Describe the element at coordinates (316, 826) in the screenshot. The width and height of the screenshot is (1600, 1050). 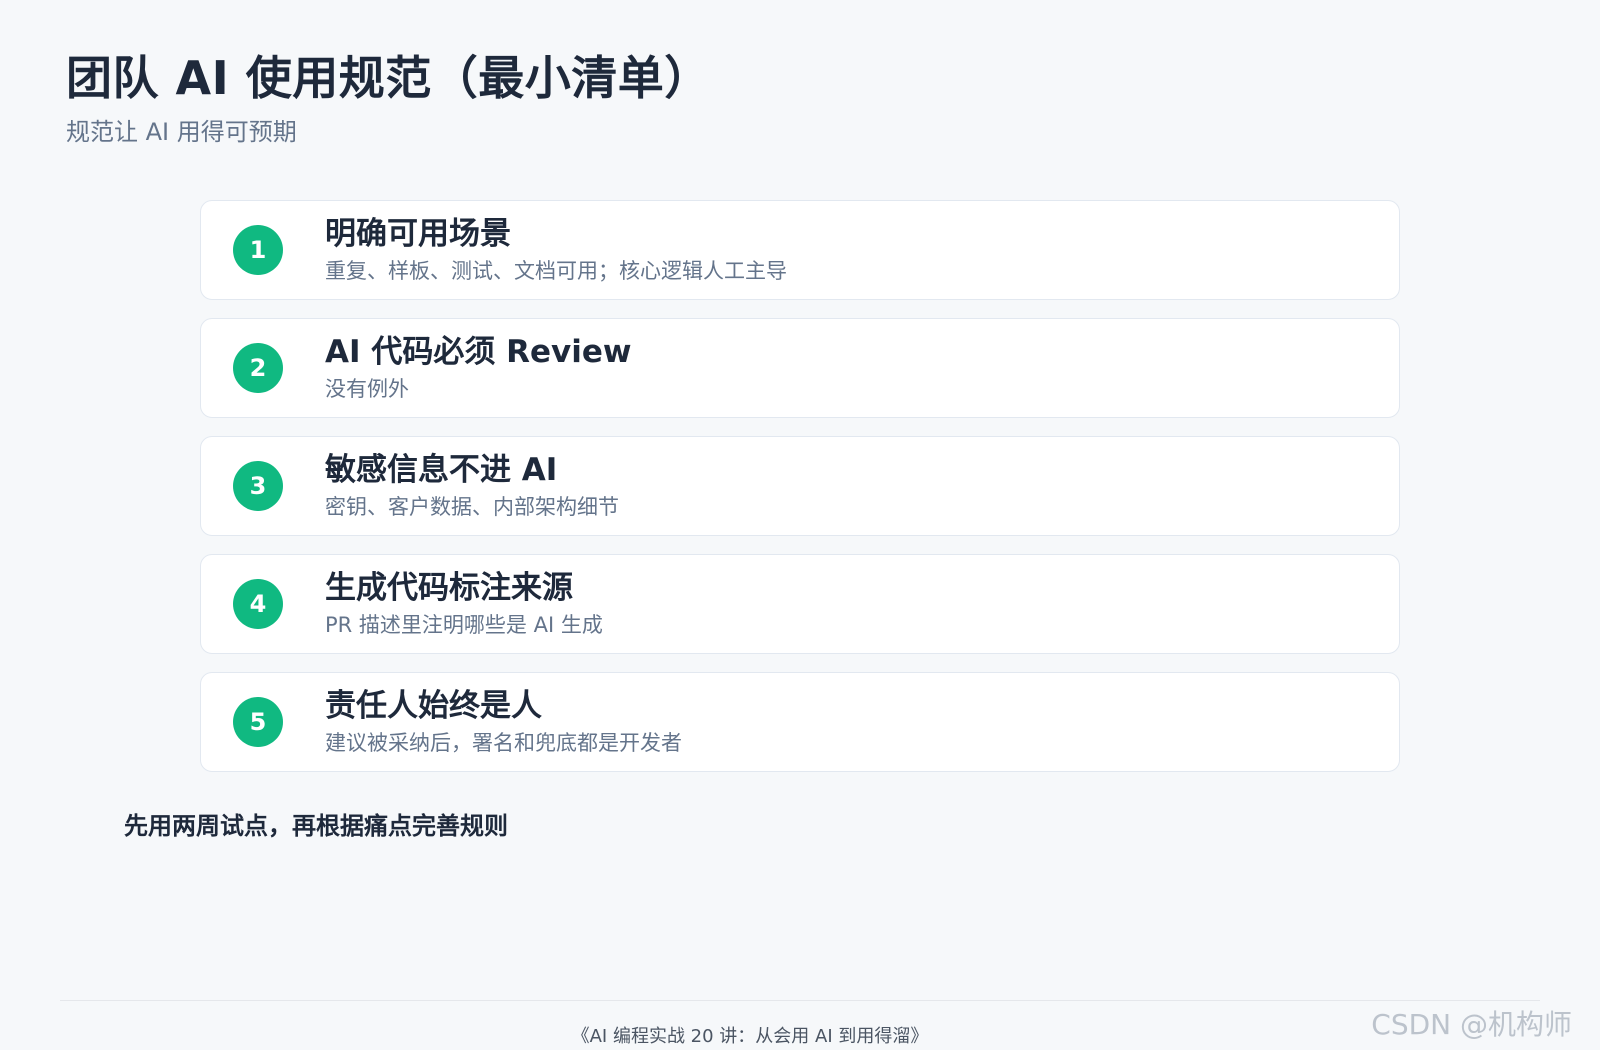
I see `footnote: 先用两周试点，再根据痛点完善规则` at that location.